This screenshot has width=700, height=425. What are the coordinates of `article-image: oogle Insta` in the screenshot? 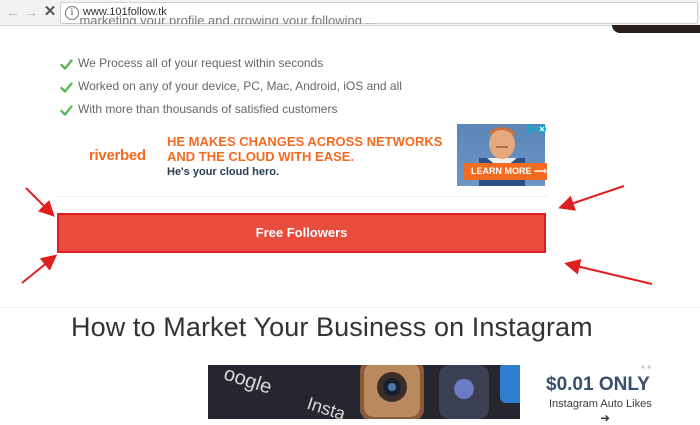 It's located at (364, 392).